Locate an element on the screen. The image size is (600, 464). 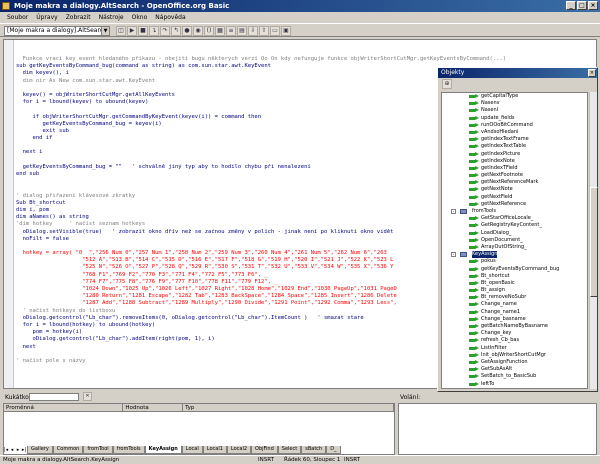
tree-method: Bt_openBasic is located at coordinates (514, 283).